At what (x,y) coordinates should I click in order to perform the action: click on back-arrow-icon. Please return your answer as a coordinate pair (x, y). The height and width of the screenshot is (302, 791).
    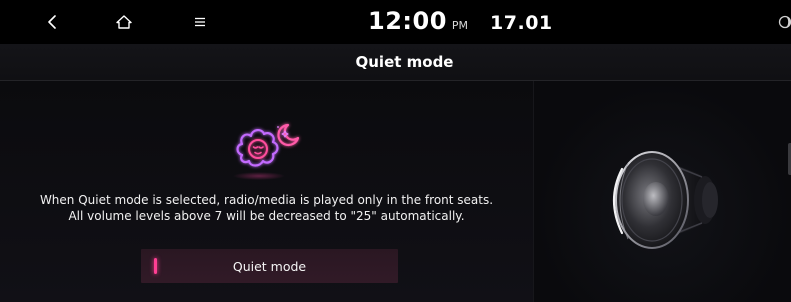
    Looking at the image, I should click on (52, 22).